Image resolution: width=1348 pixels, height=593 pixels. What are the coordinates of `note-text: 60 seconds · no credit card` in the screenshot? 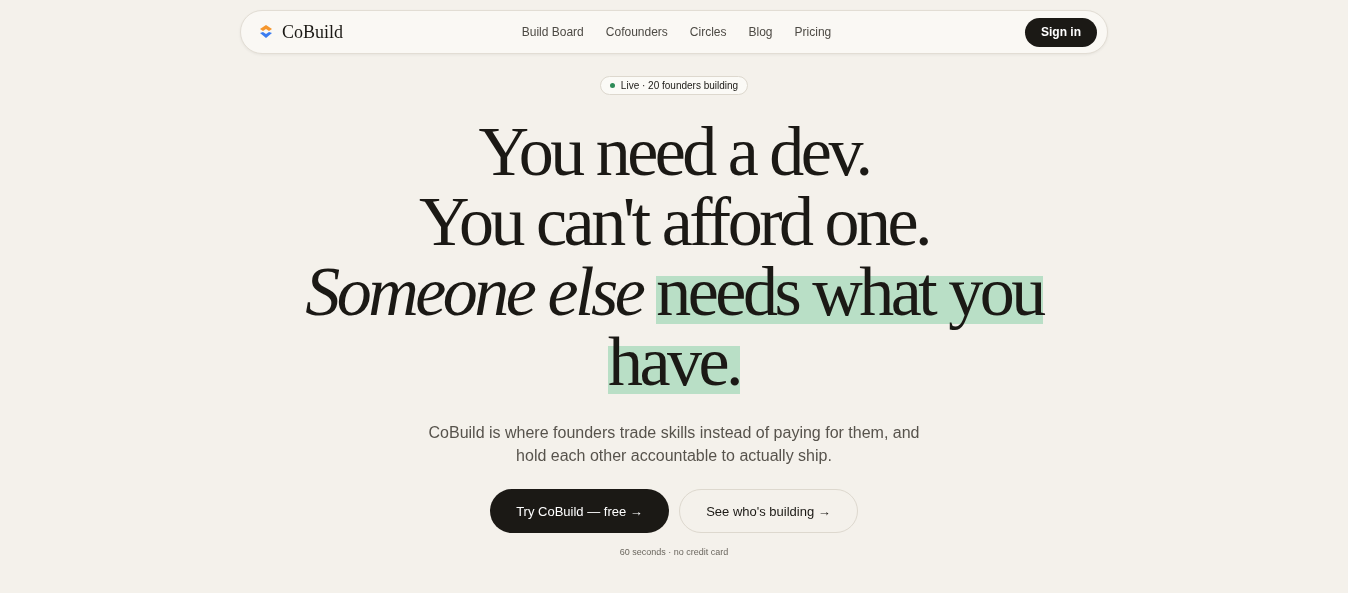 It's located at (674, 552).